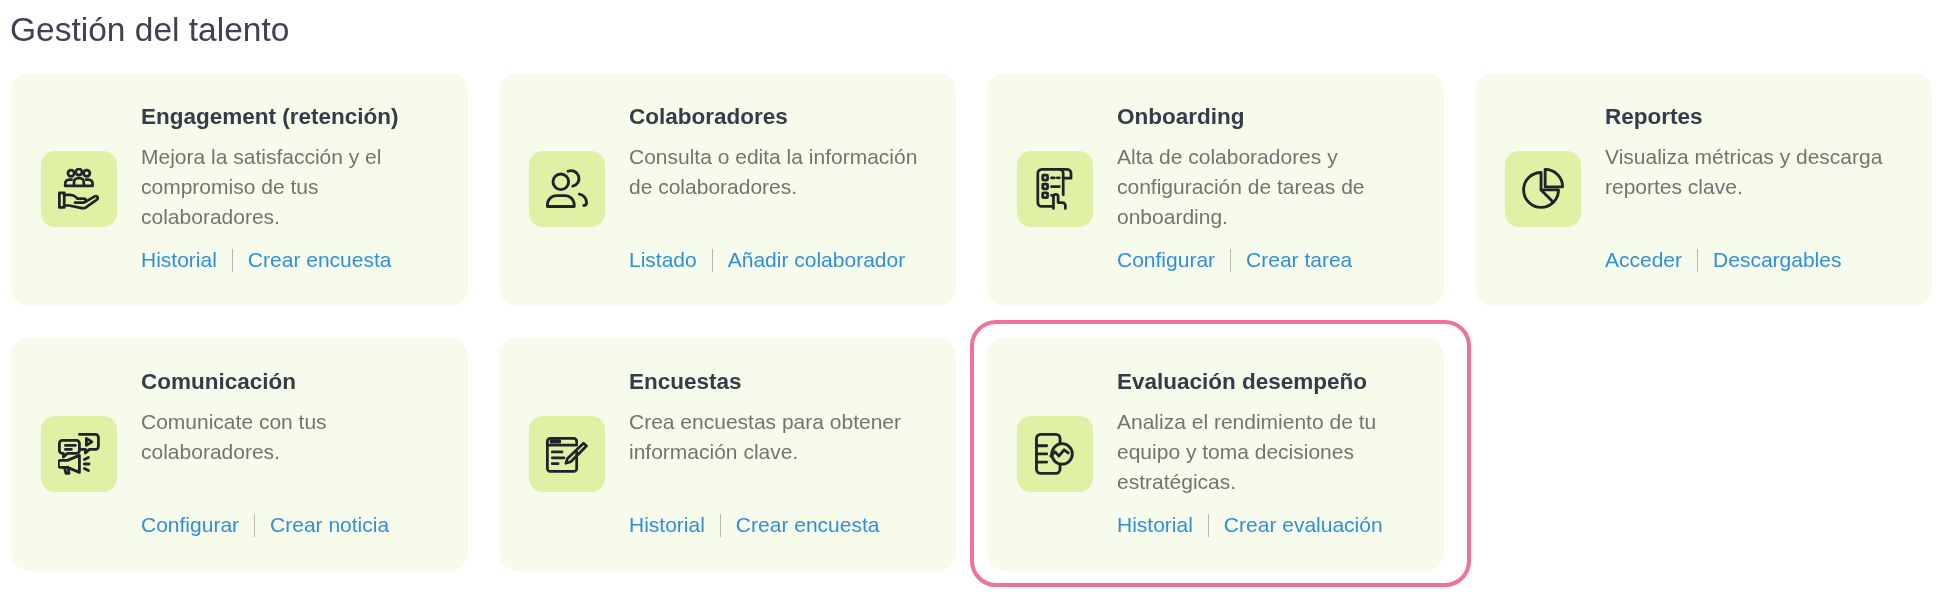  What do you see at coordinates (1055, 188) in the screenshot?
I see `checklist-icon` at bounding box center [1055, 188].